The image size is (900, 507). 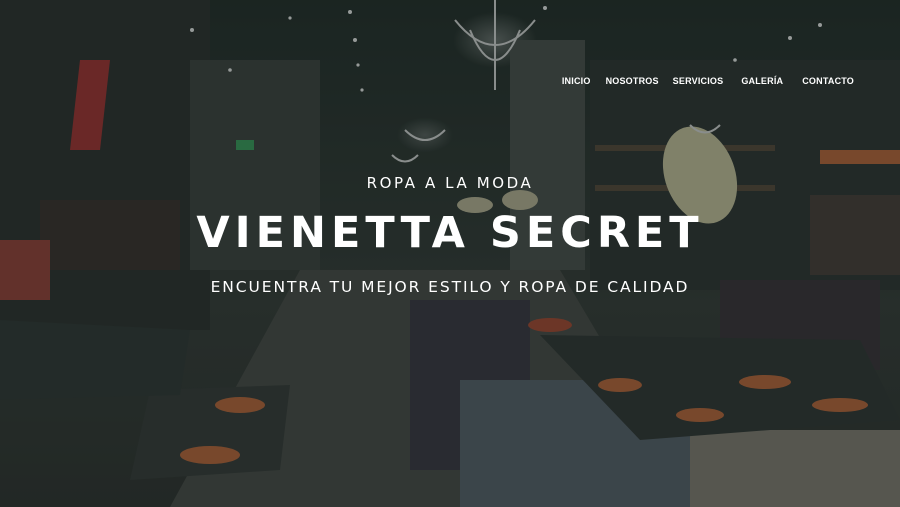 I want to click on hero-title: VIENETTA SECRET, so click(x=450, y=233).